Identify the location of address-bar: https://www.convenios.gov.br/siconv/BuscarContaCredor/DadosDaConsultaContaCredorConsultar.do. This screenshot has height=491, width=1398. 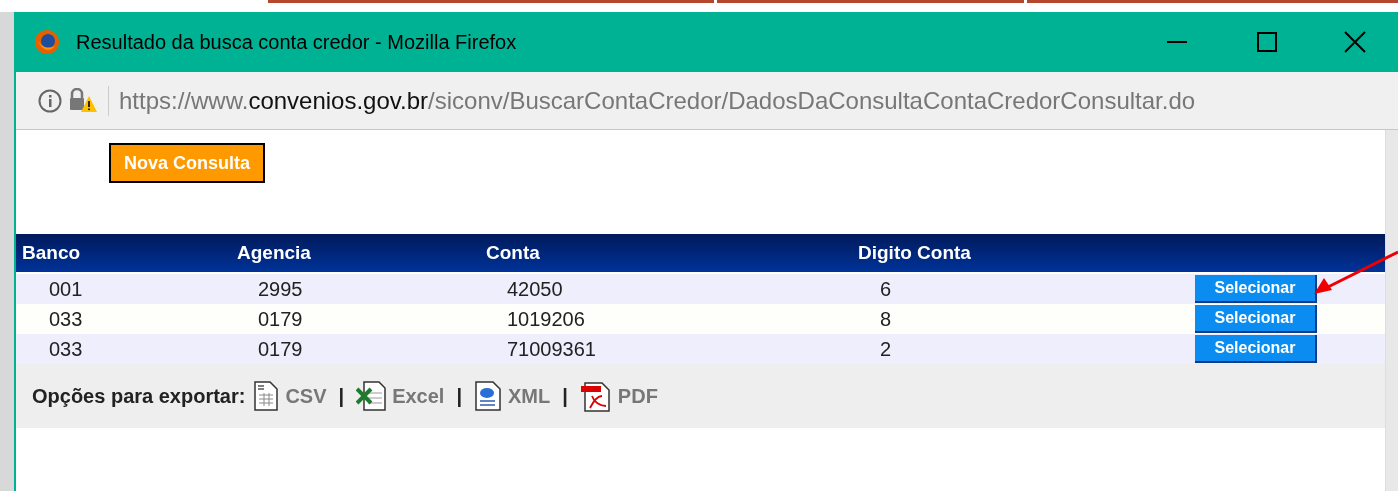
(707, 101).